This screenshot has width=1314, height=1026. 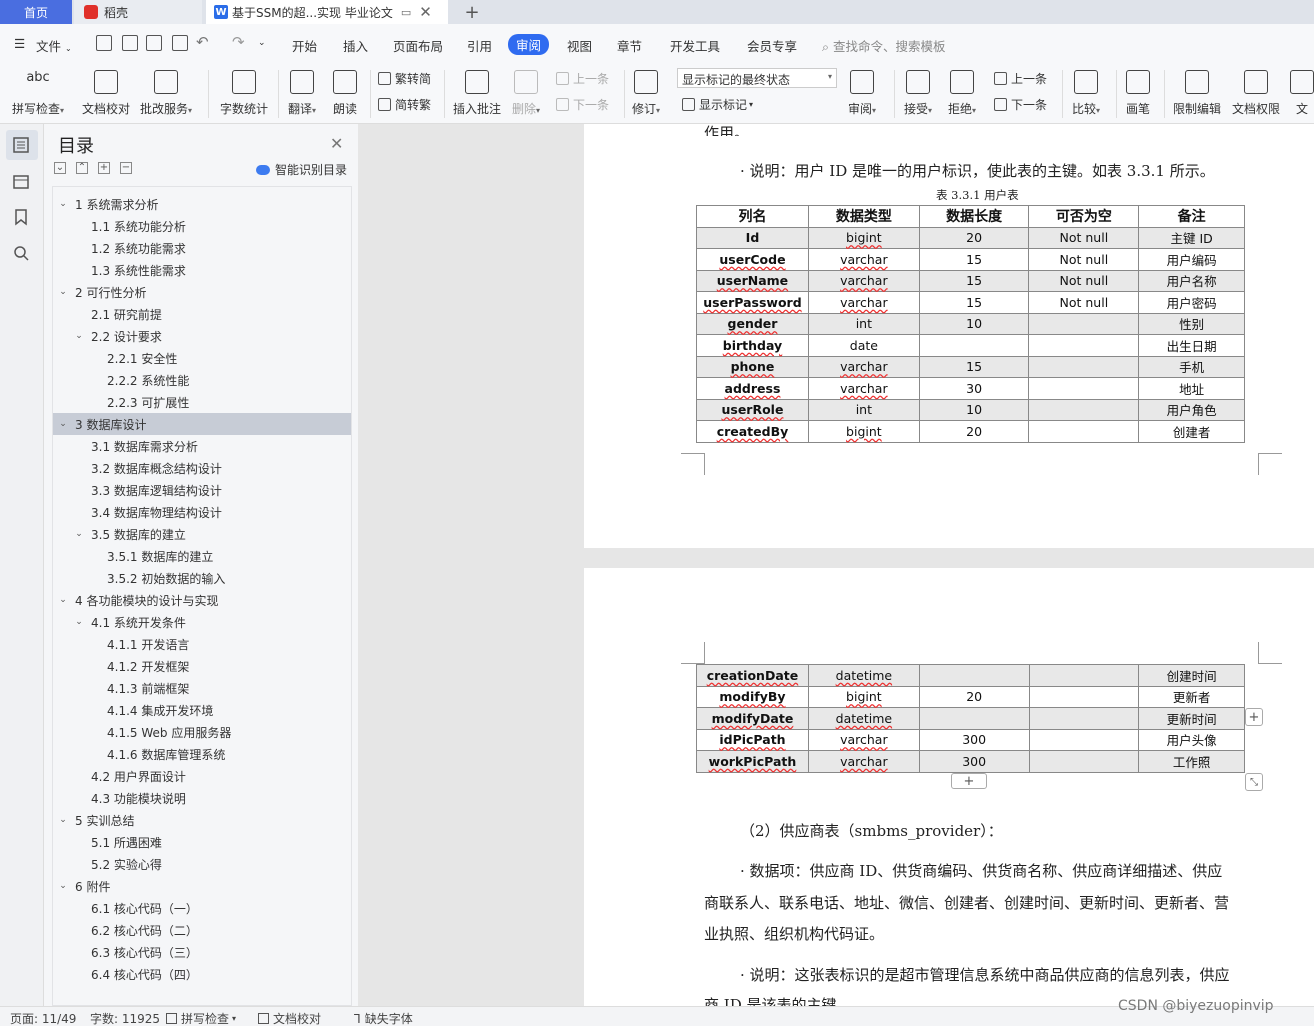 What do you see at coordinates (202, 358) in the screenshot?
I see `toc-item: 2.2.1 安全性` at bounding box center [202, 358].